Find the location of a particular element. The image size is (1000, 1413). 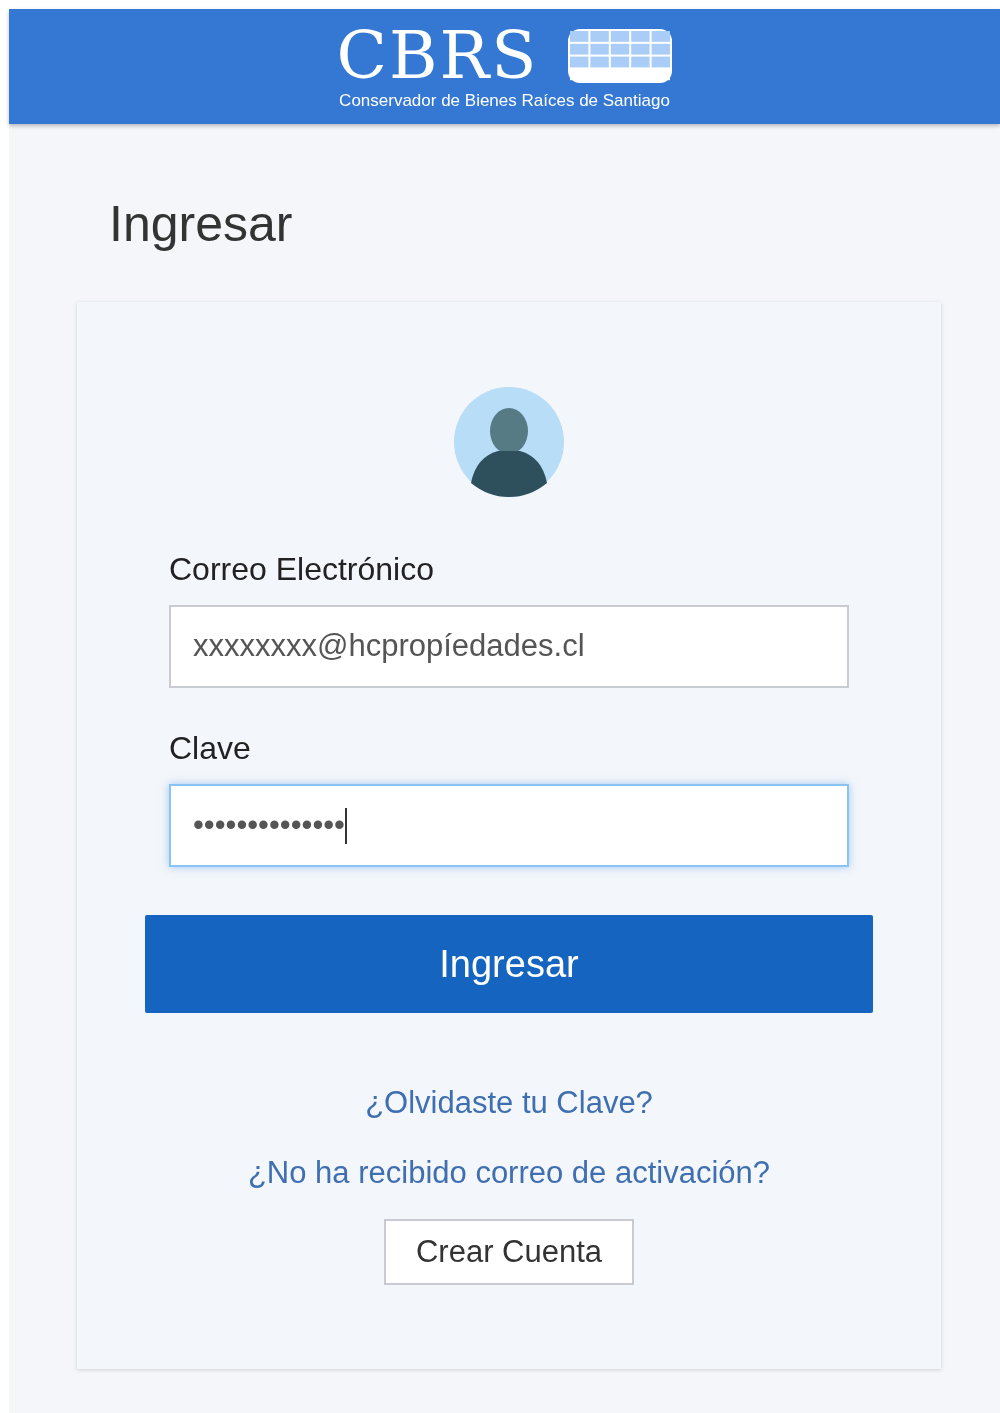

field-label: Correo Electrónico is located at coordinates (302, 569).